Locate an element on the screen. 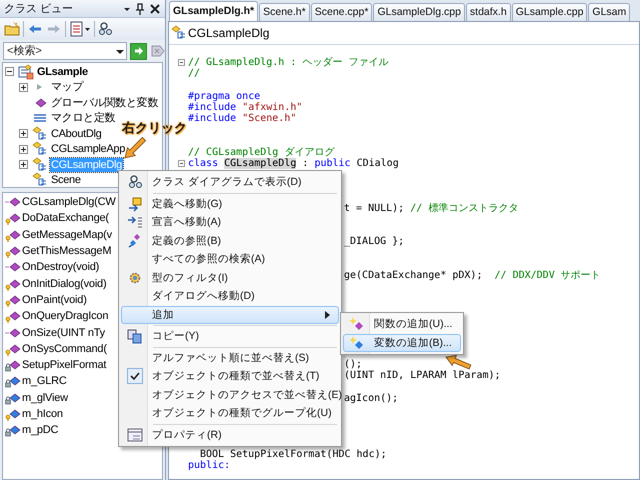 This screenshot has height=480, width=640. tree-item: CGLsampleApp is located at coordinates (88, 149).